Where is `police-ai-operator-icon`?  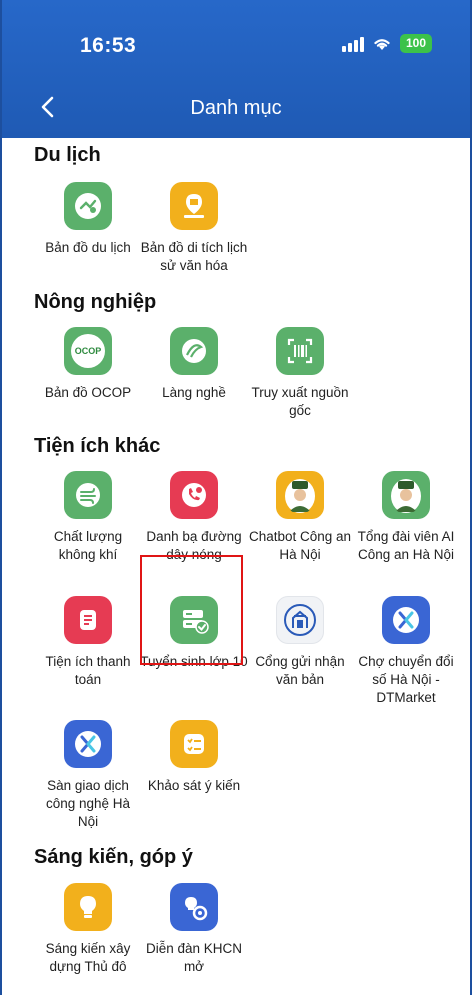 police-ai-operator-icon is located at coordinates (406, 495).